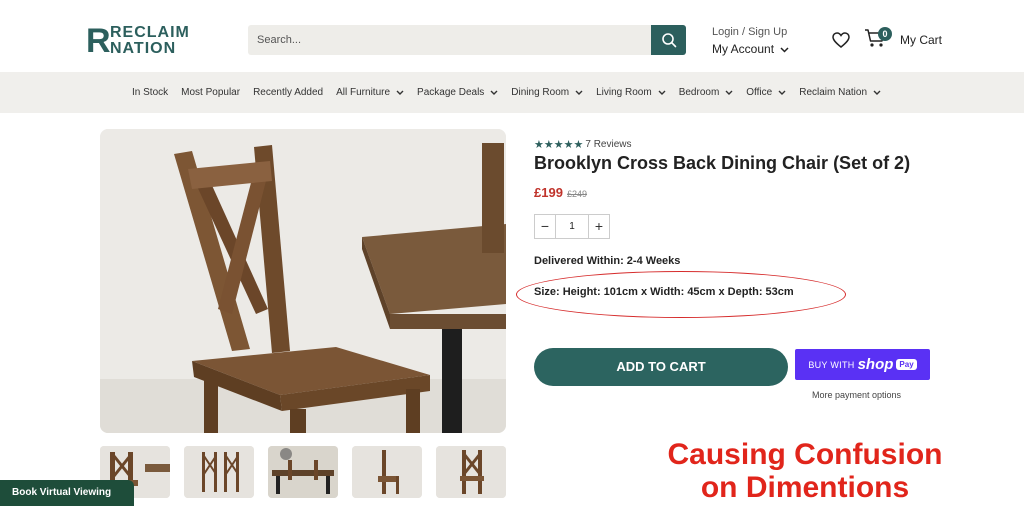 The image size is (1024, 524). I want to click on rating-reviews: ★★★★★ 7 Reviews, so click(583, 144).